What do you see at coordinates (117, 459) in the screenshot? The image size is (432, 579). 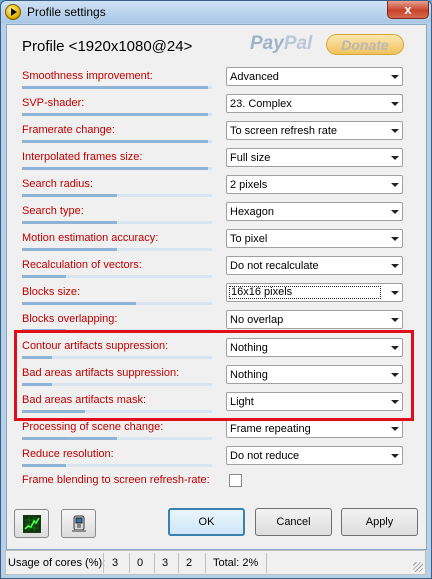 I see `setting-row: Reduce resolution:` at bounding box center [117, 459].